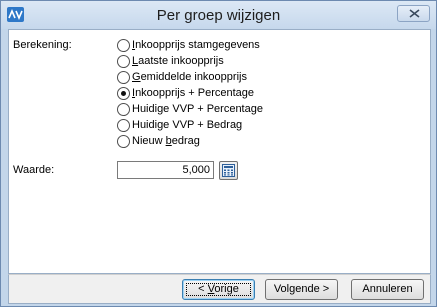  Describe the element at coordinates (178, 61) in the screenshot. I see `radio-label: Laatste inkoopprijs` at that location.